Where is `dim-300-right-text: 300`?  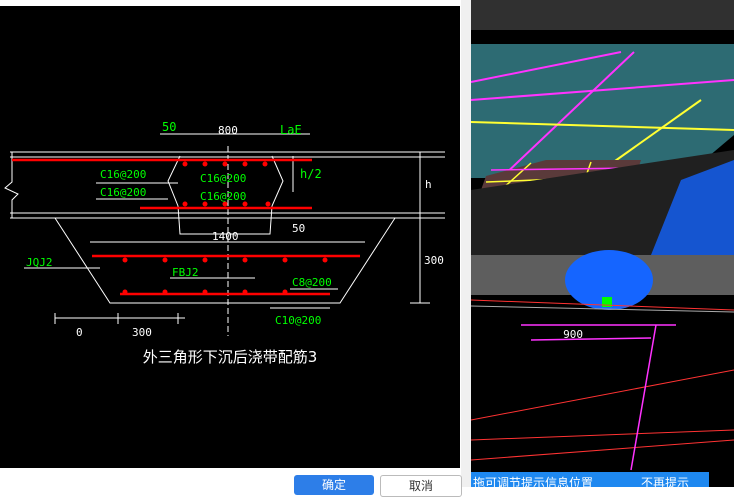 dim-300-right-text: 300 is located at coordinates (434, 260).